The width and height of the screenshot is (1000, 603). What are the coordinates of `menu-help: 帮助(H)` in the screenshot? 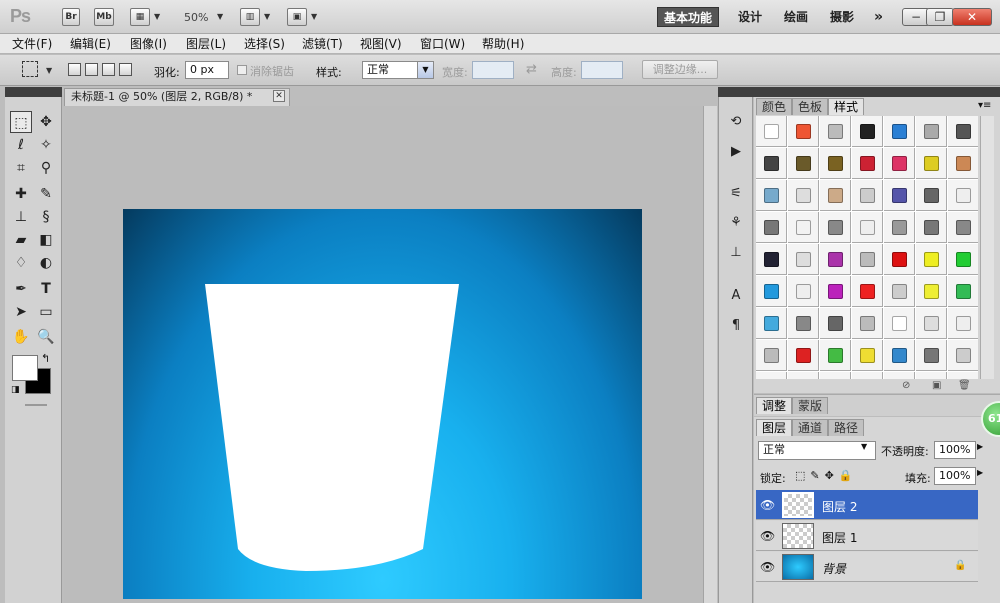 It's located at (503, 44).